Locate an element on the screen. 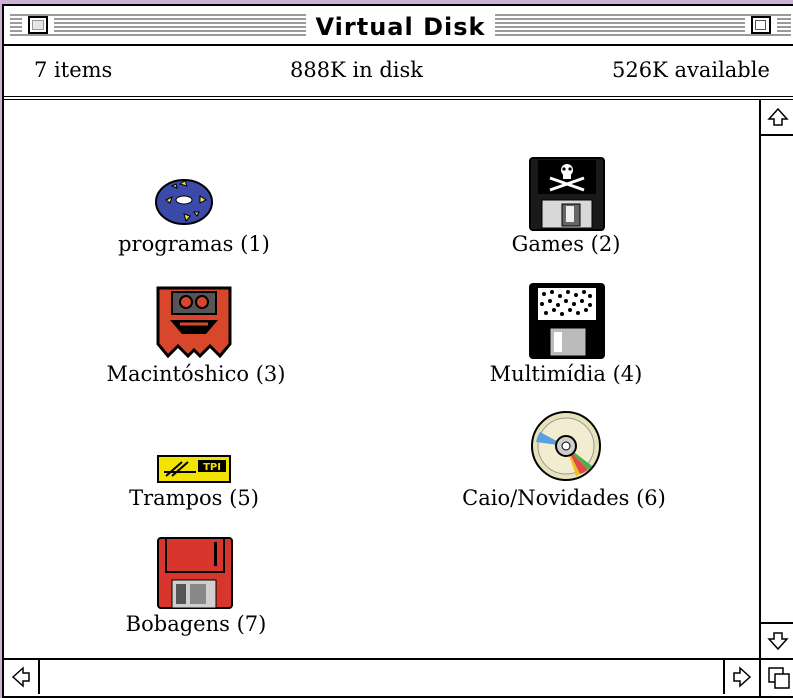 The height and width of the screenshot is (698, 793). icon-label: Games (2) is located at coordinates (566, 244).